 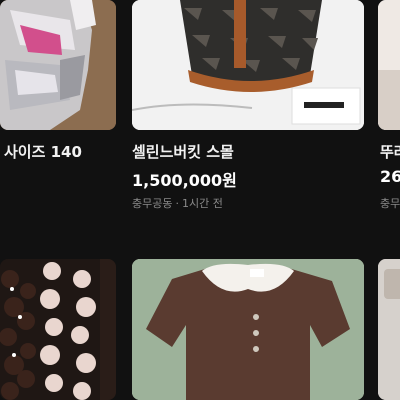 I want to click on product-price: 1,500,000원, so click(x=184, y=180).